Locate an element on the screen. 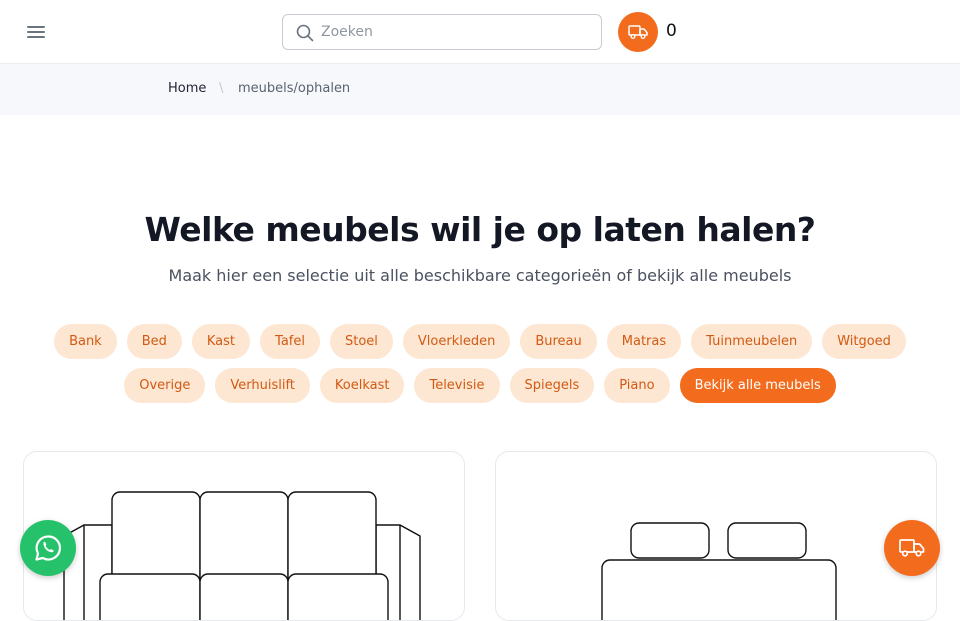  moving-cart-button is located at coordinates (638, 32).